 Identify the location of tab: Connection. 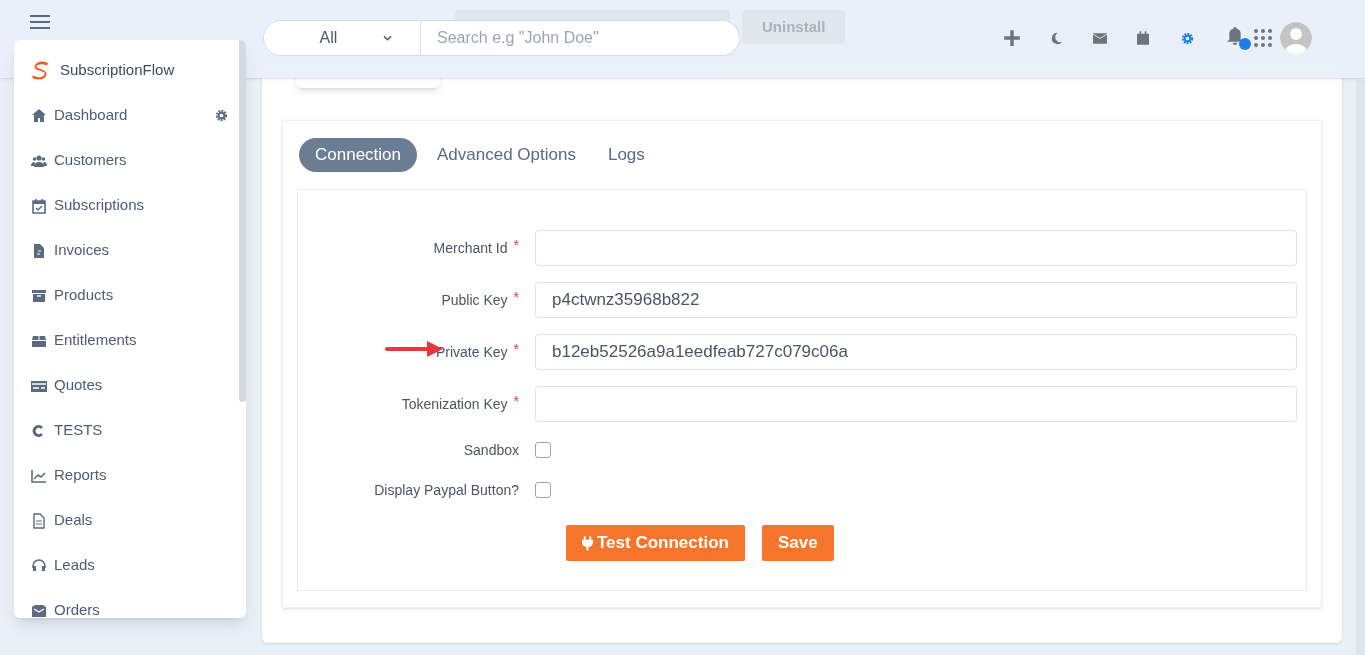
(358, 155).